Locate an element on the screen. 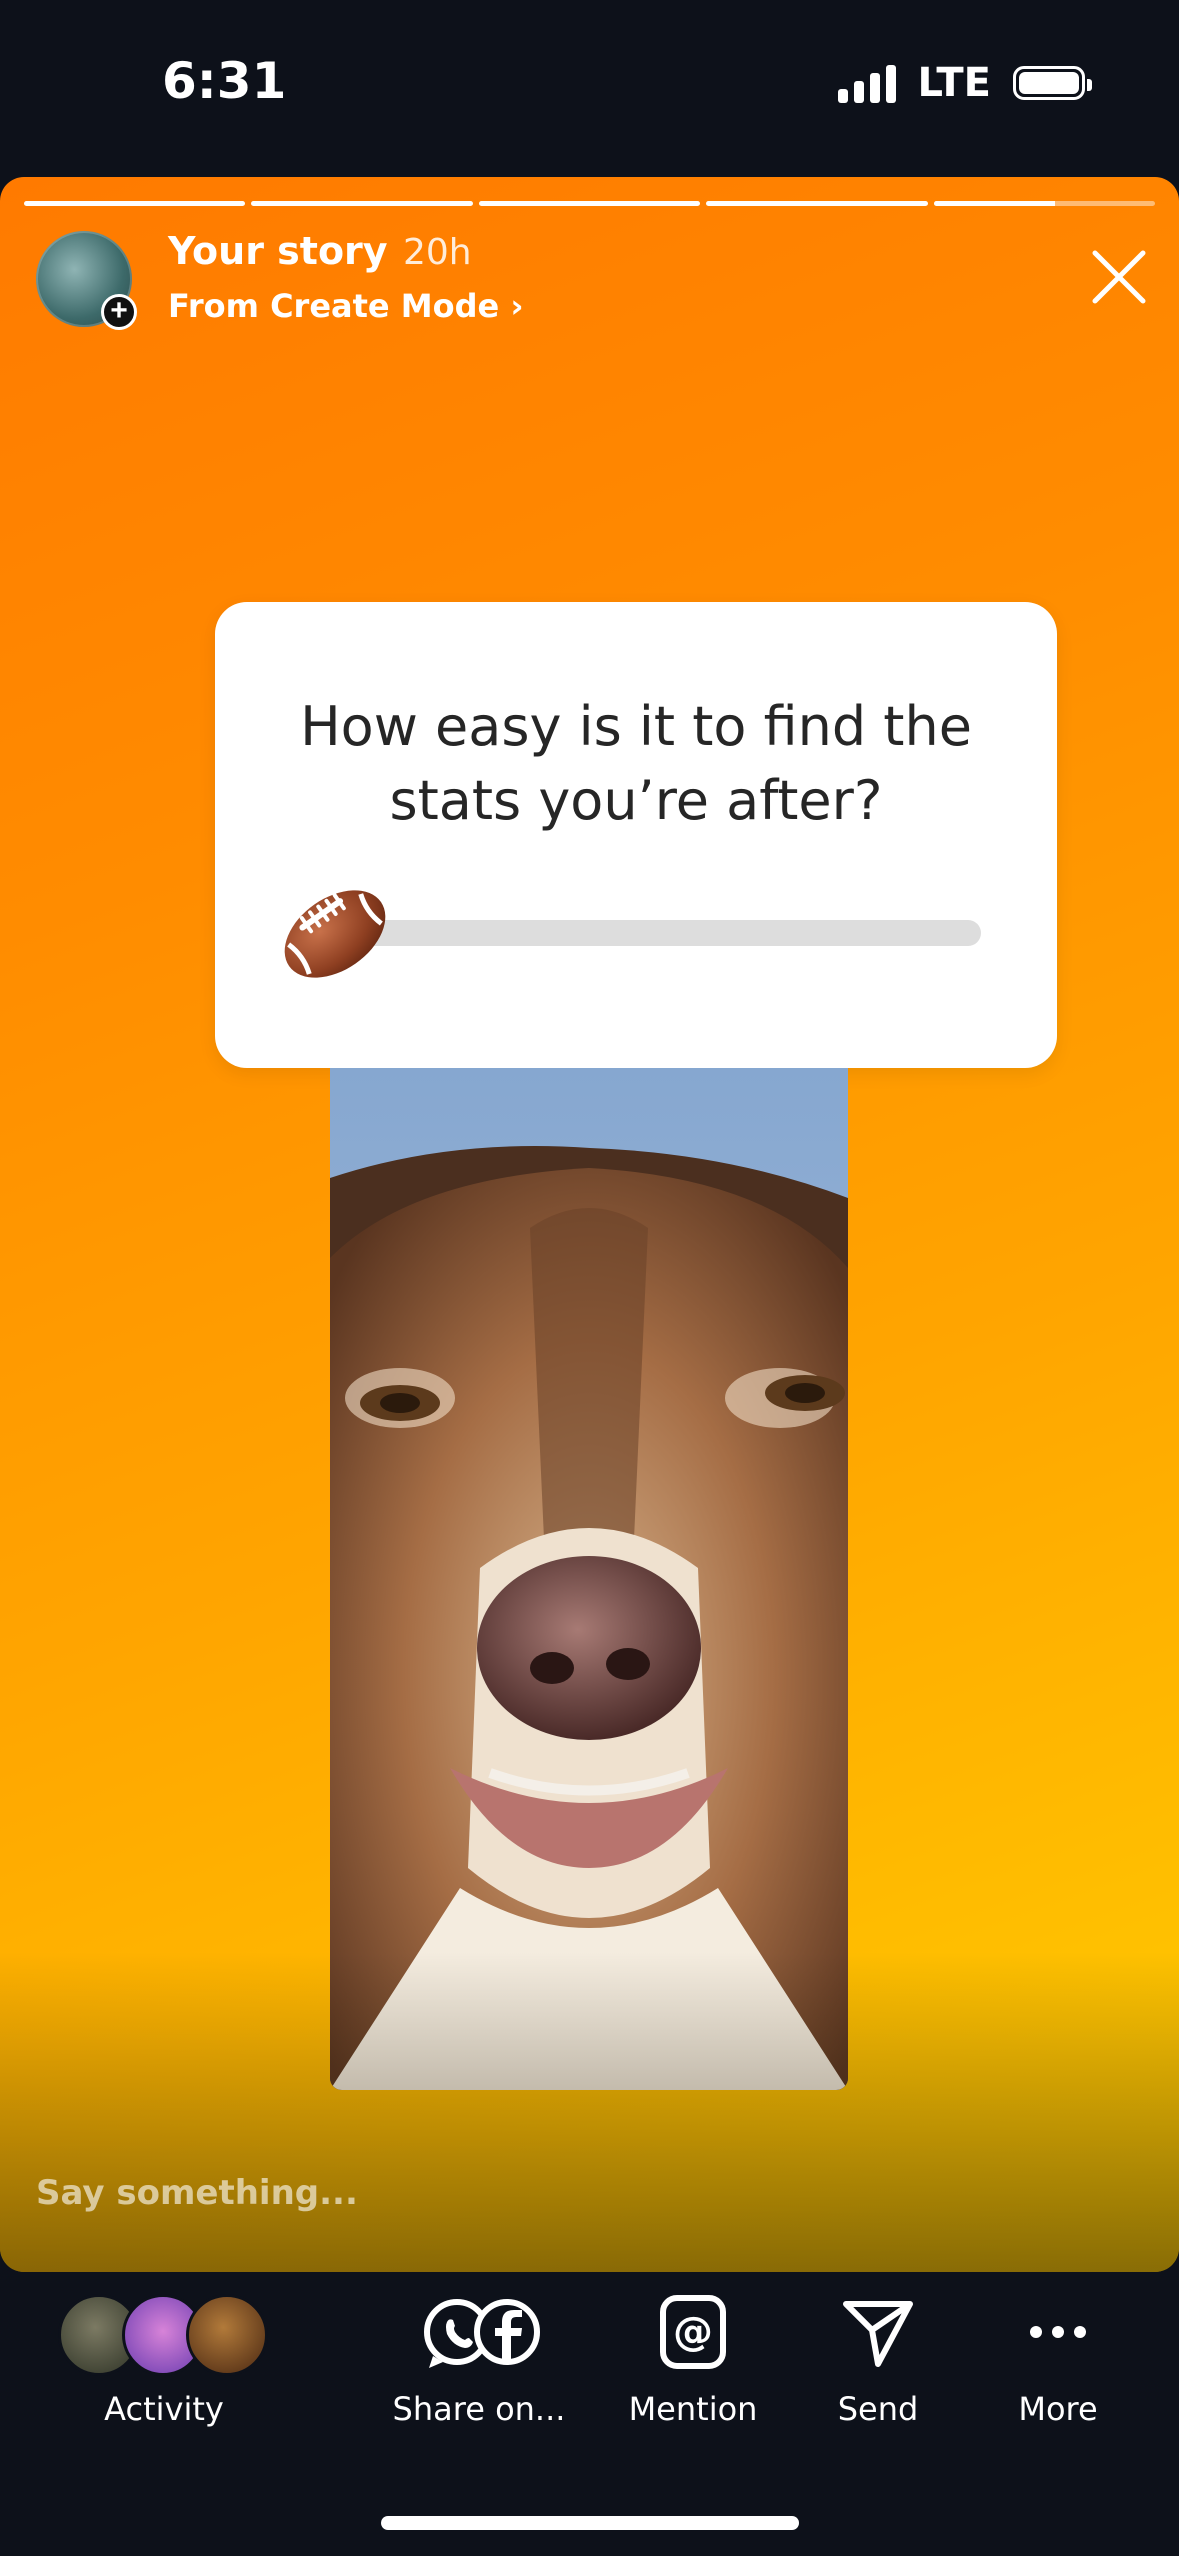 Image resolution: width=1179 pixels, height=2556 pixels. mention-icon: @ is located at coordinates (693, 2332).